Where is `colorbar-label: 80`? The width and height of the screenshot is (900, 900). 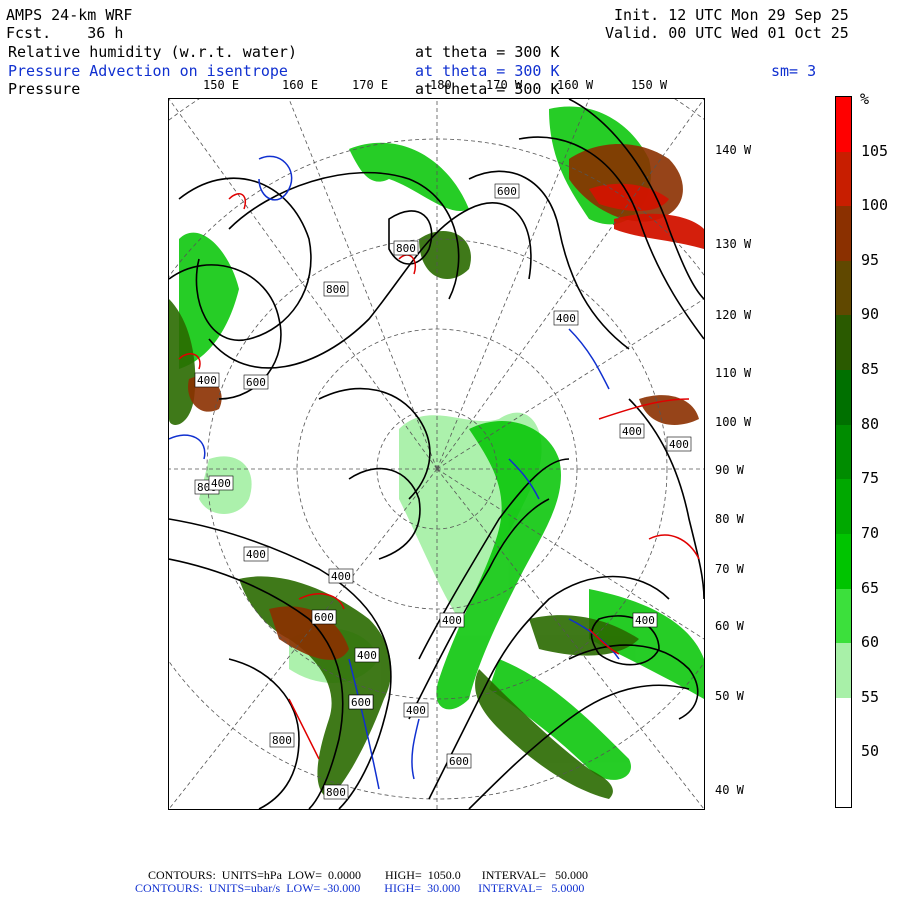
colorbar-label: 80 is located at coordinates (870, 423).